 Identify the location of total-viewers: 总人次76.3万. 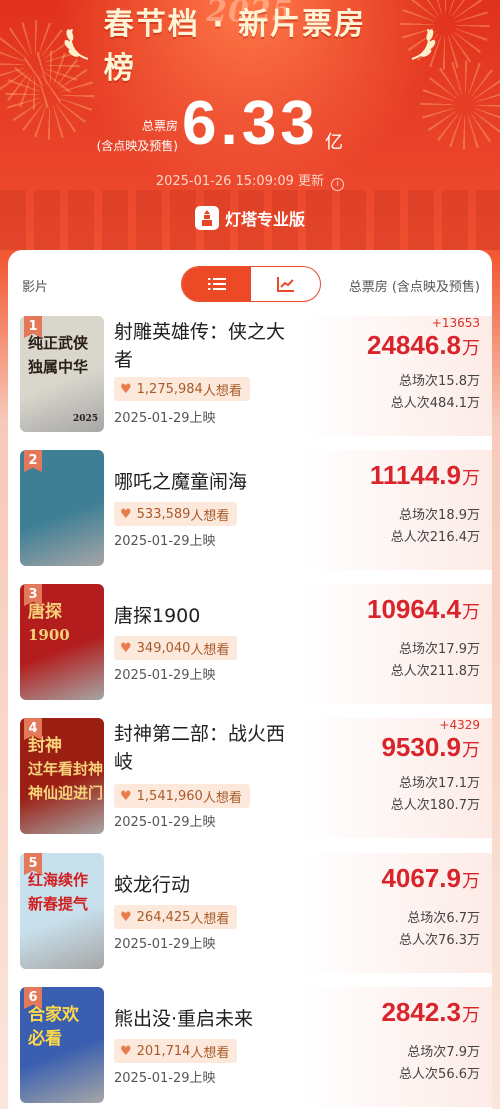
(439, 938).